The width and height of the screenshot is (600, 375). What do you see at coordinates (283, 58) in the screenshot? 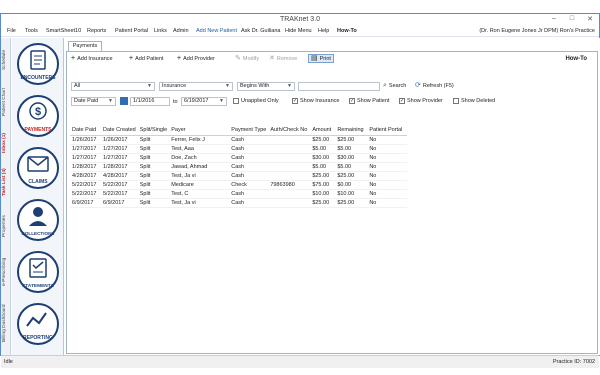
I see `remove-button: ✕ Remove` at bounding box center [283, 58].